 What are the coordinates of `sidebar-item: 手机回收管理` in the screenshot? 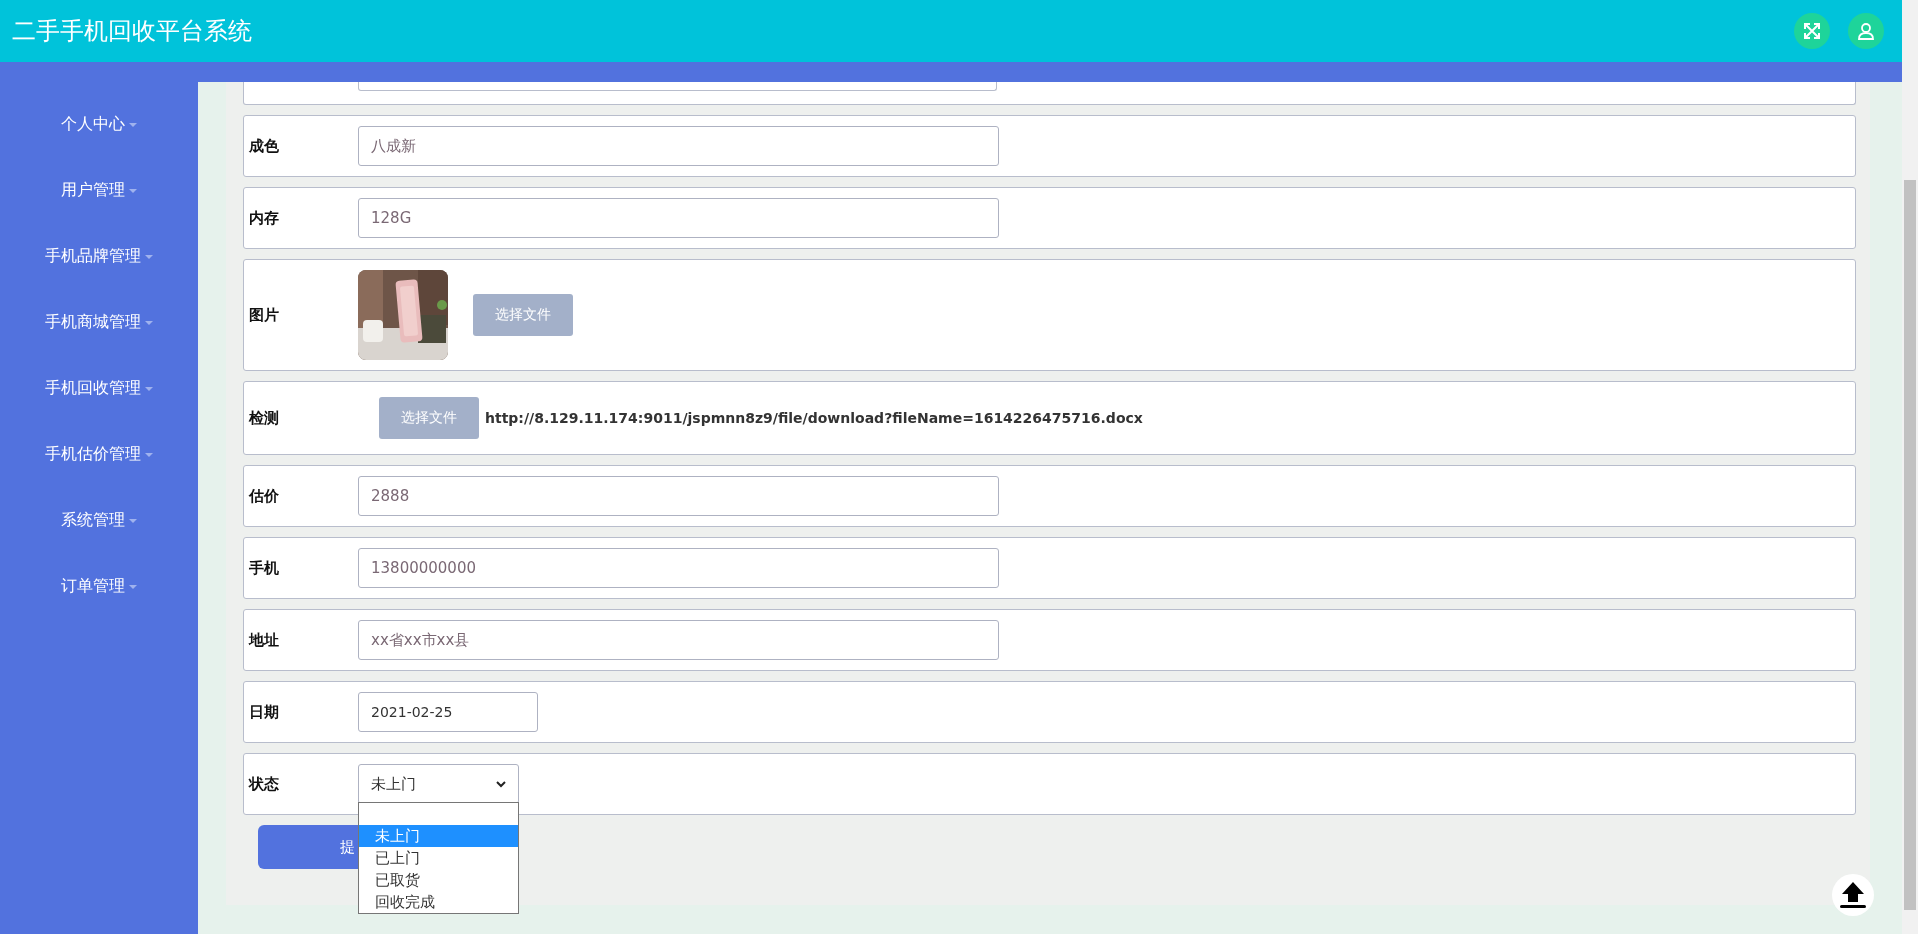 It's located at (99, 411).